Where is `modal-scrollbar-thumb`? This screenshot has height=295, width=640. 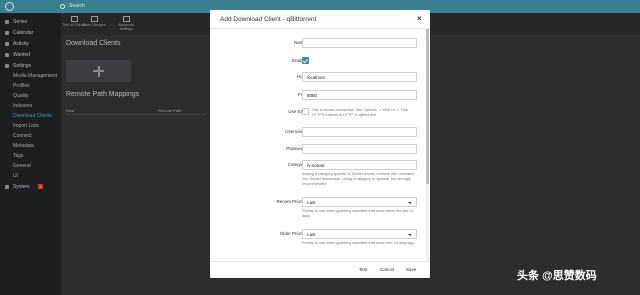
modal-scrollbar-thumb is located at coordinates (427, 106).